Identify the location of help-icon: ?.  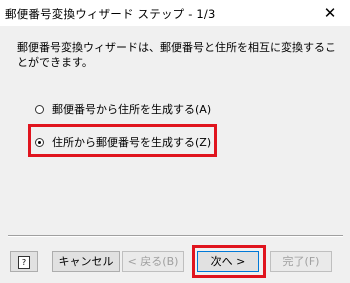
(24, 262).